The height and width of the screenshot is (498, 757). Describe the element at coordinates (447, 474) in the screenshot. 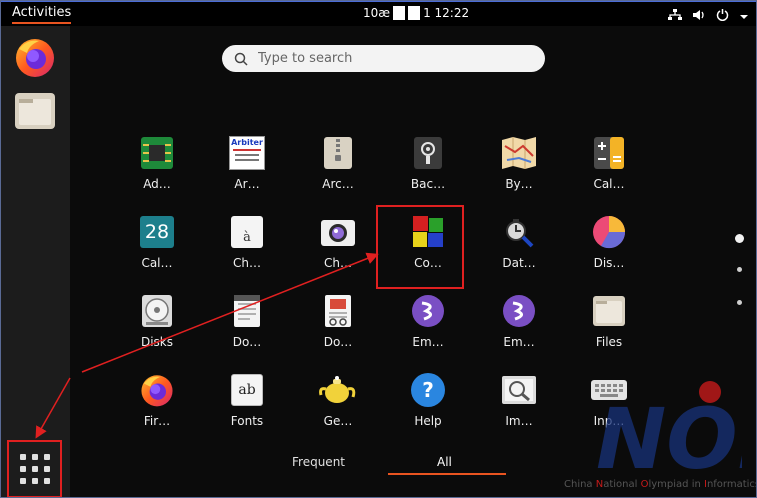

I see `tab-active-underline` at that location.